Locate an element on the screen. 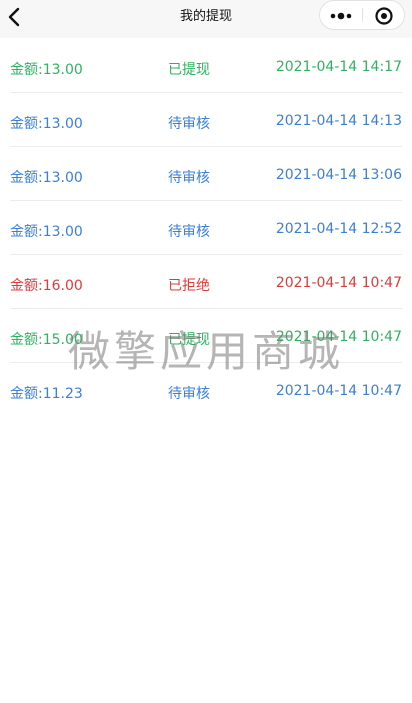 Image resolution: width=412 pixels, height=703 pixels. withdrawal-row: 金额:11.23 待审核 2021-04-14 10:47 is located at coordinates (206, 390).